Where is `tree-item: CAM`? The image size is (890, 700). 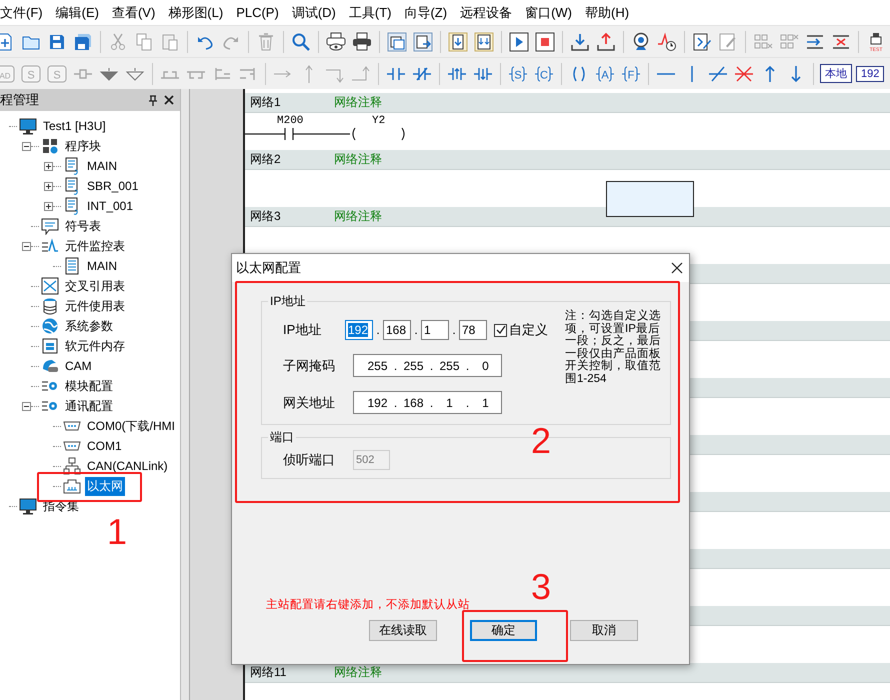
tree-item: CAM is located at coordinates (78, 366).